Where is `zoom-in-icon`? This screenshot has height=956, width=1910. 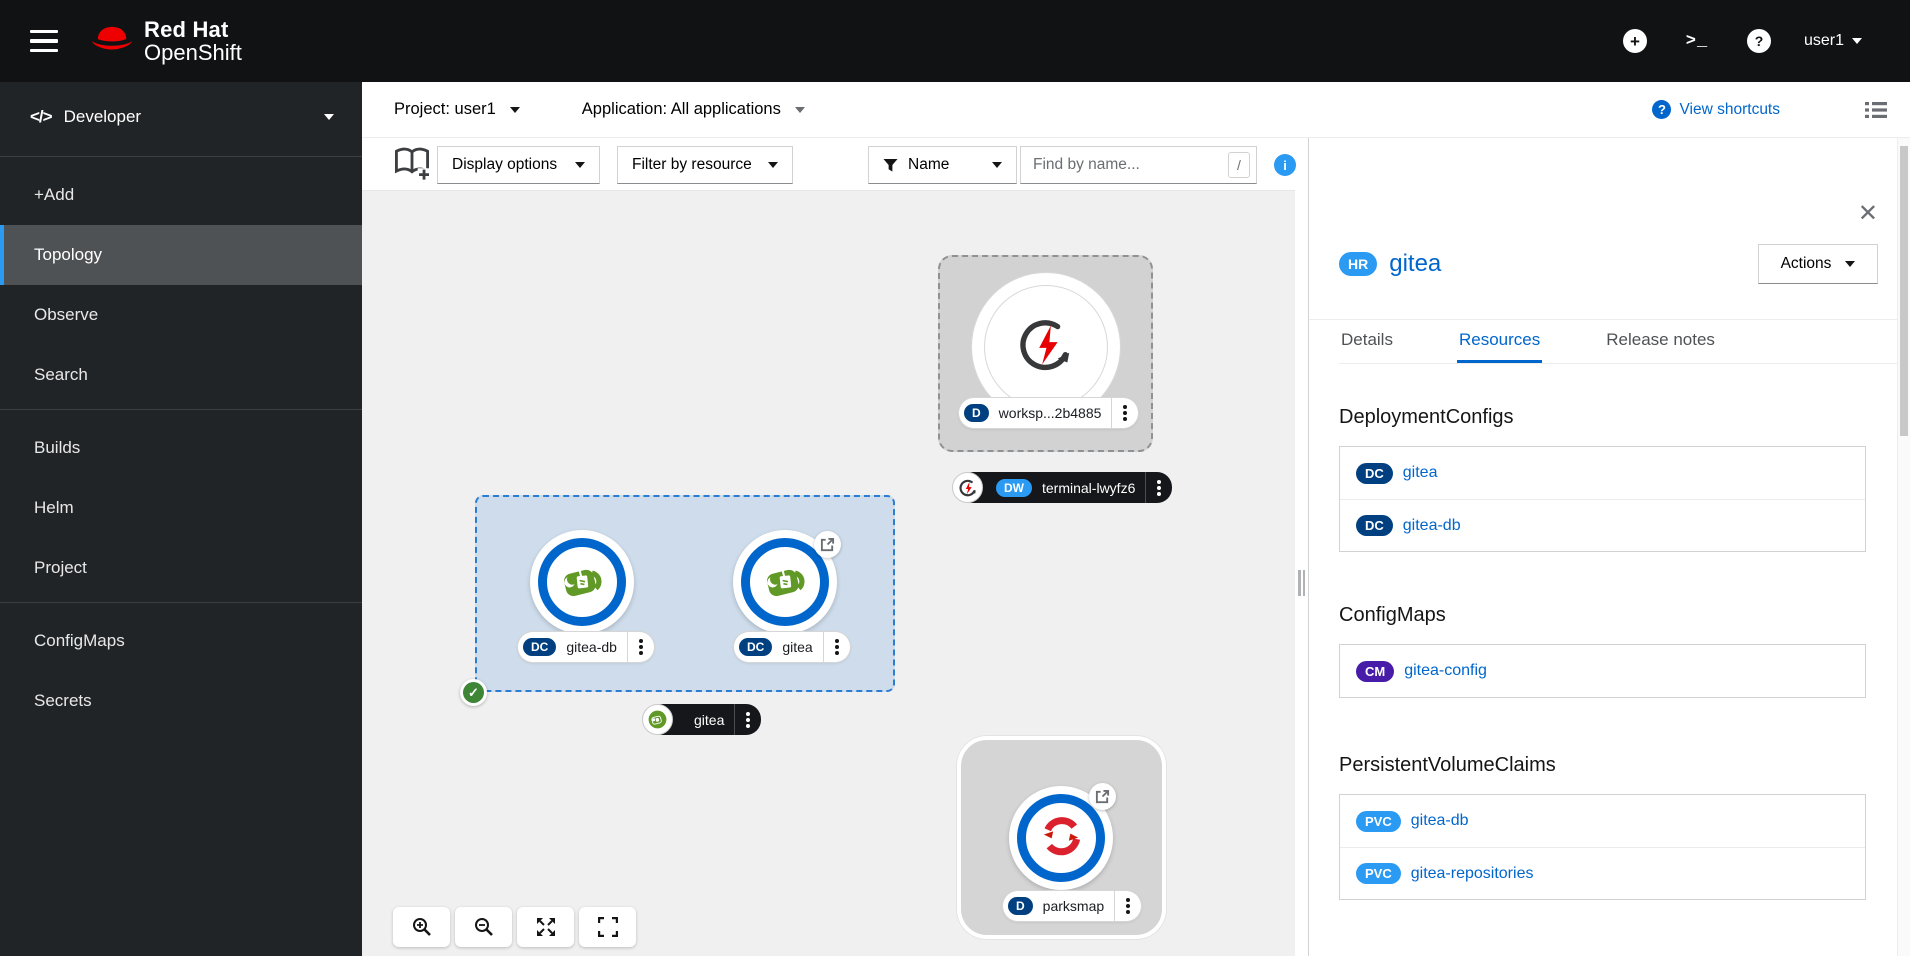
zoom-in-icon is located at coordinates (421, 927).